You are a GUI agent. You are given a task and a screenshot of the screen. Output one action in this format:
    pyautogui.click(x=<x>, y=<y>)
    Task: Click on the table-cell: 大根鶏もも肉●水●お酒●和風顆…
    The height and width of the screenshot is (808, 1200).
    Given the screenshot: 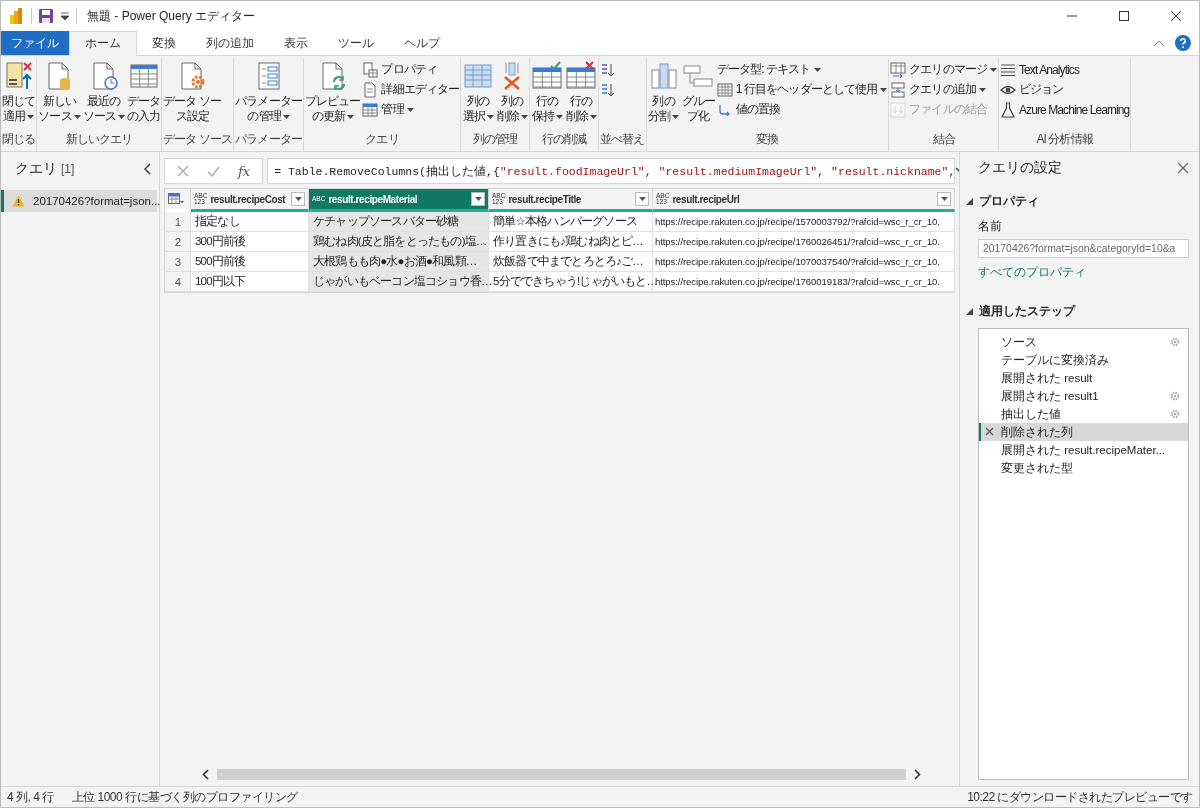 What is the action you would take?
    pyautogui.click(x=399, y=262)
    